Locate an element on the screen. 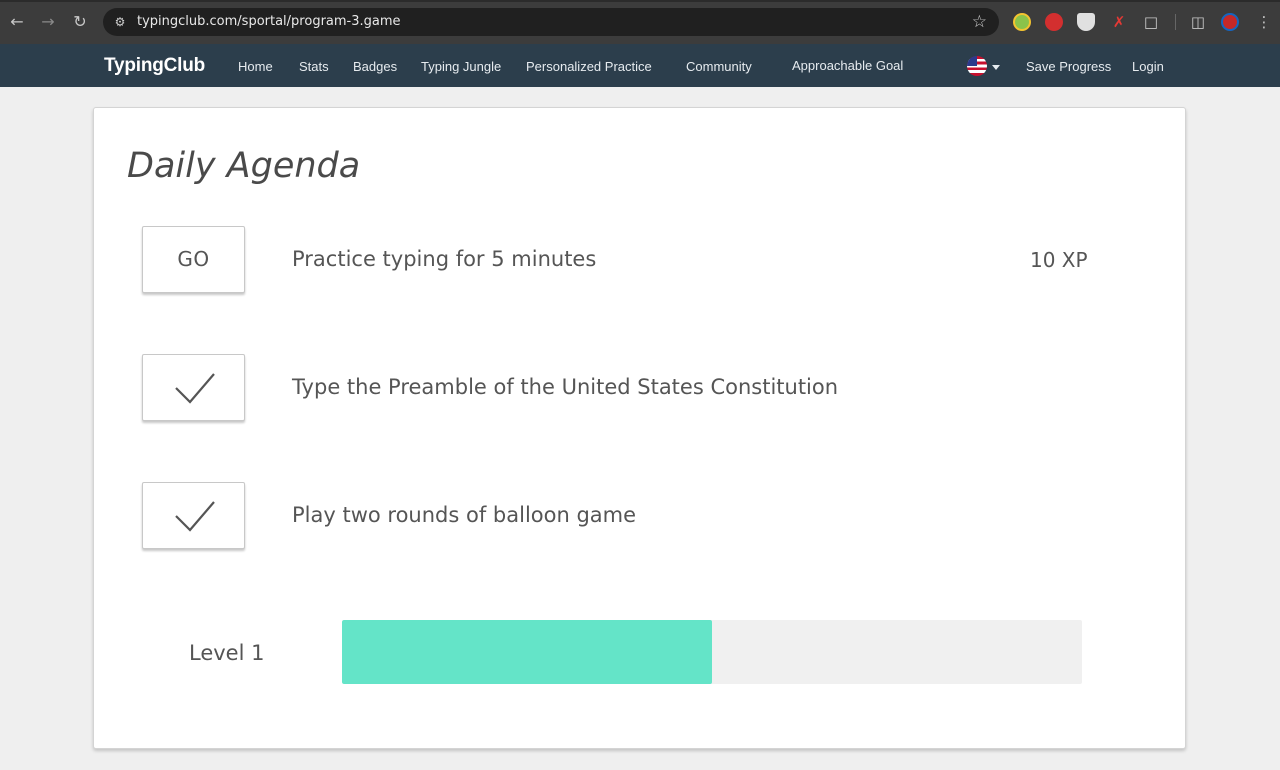  typingclub-logo: TypingClub is located at coordinates (154, 66).